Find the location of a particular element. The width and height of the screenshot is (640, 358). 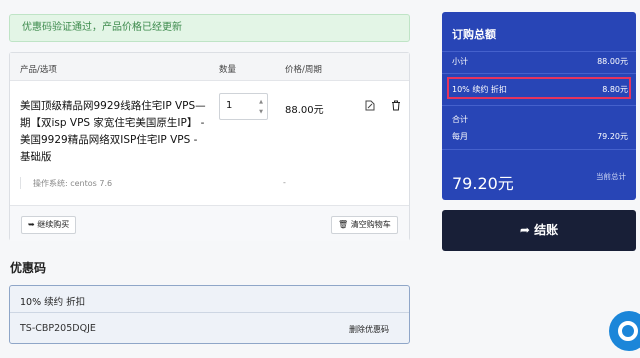

monthly-label: 每月 is located at coordinates (460, 136).